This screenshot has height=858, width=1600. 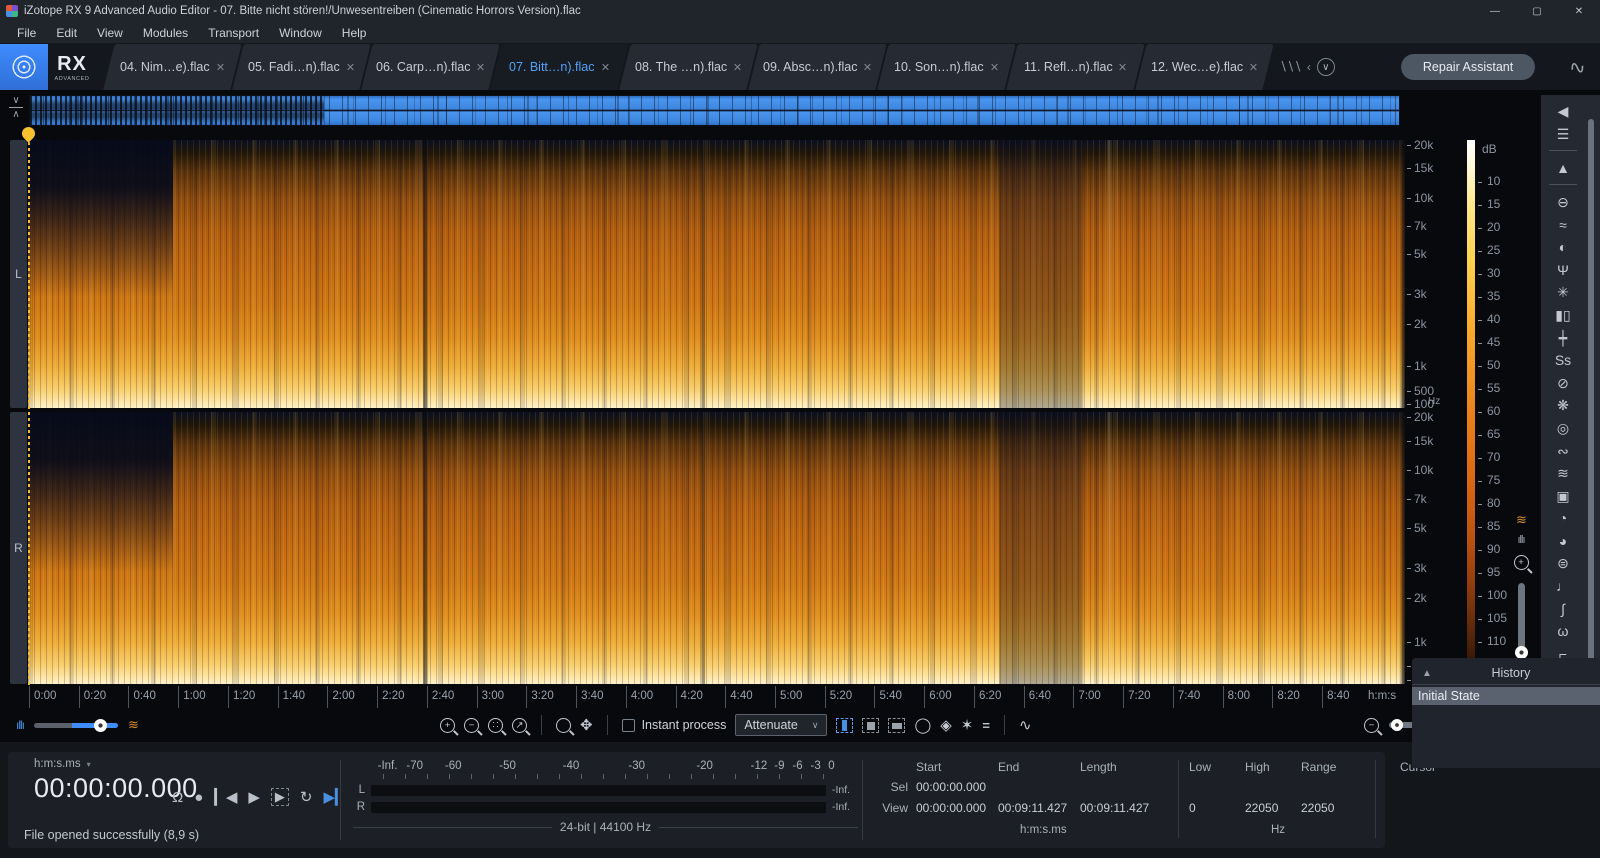 I want to click on menu-transport: Transport, so click(x=233, y=33).